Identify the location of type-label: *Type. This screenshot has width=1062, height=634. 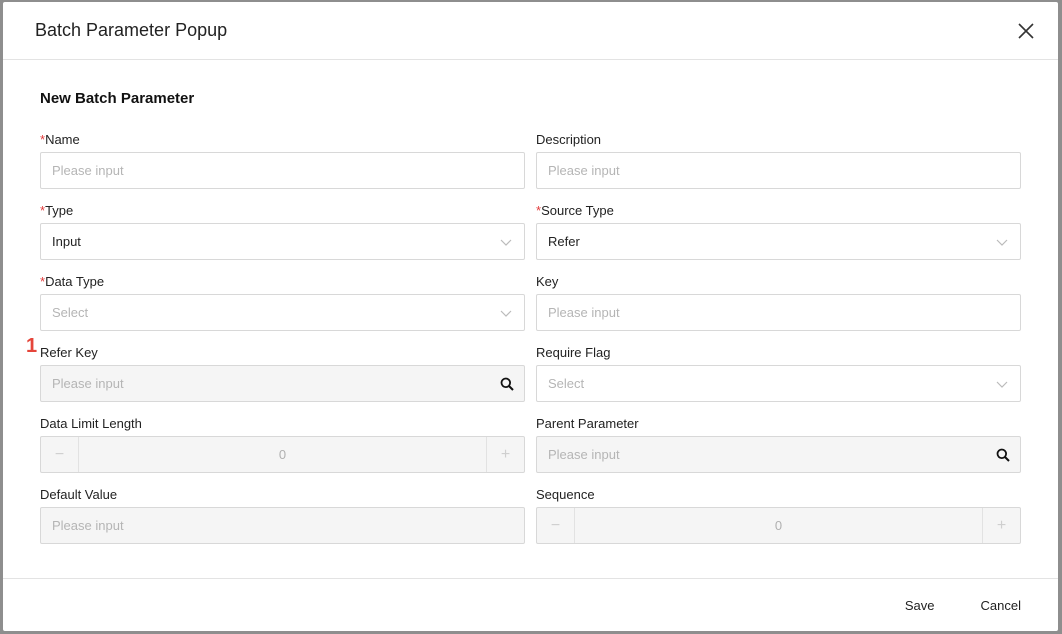
(282, 210).